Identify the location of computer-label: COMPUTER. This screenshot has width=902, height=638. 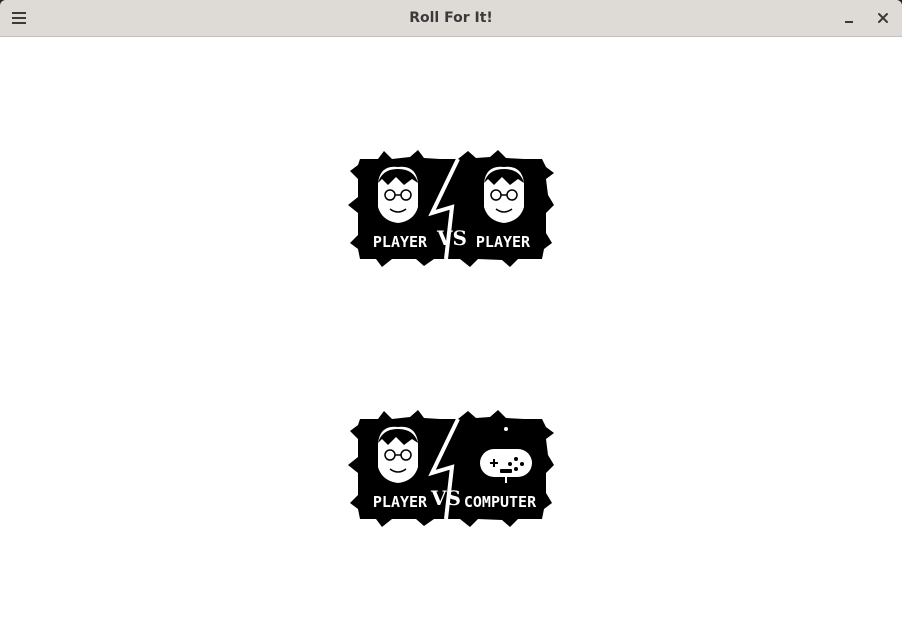
(500, 502).